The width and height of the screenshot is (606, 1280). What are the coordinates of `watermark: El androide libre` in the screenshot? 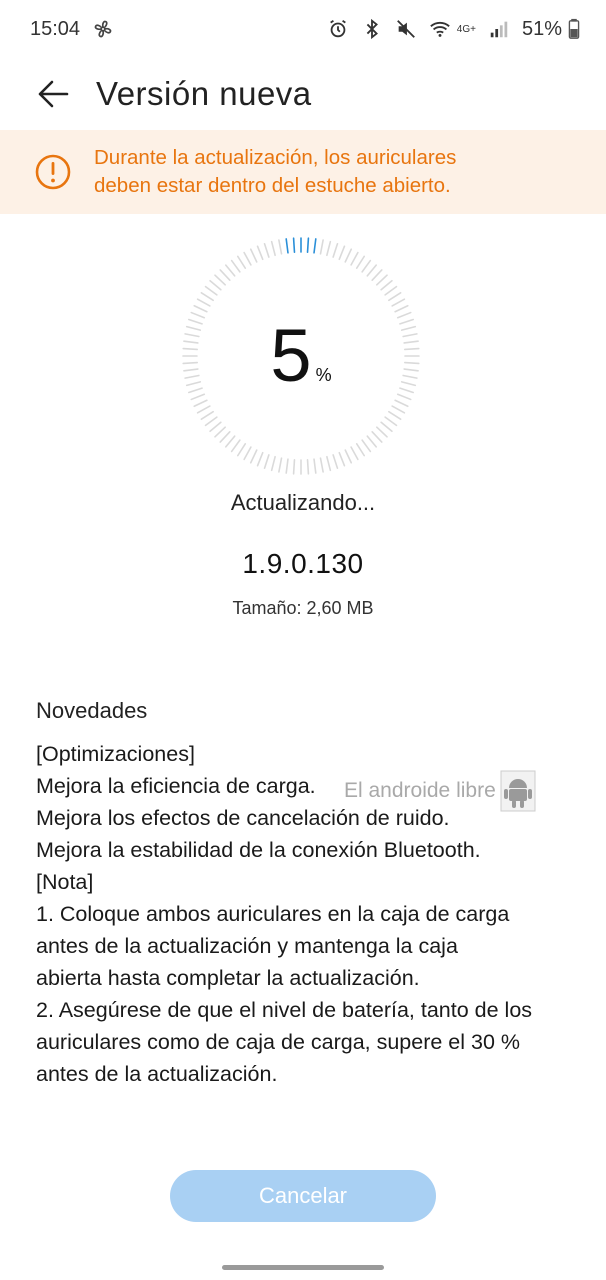 It's located at (440, 791).